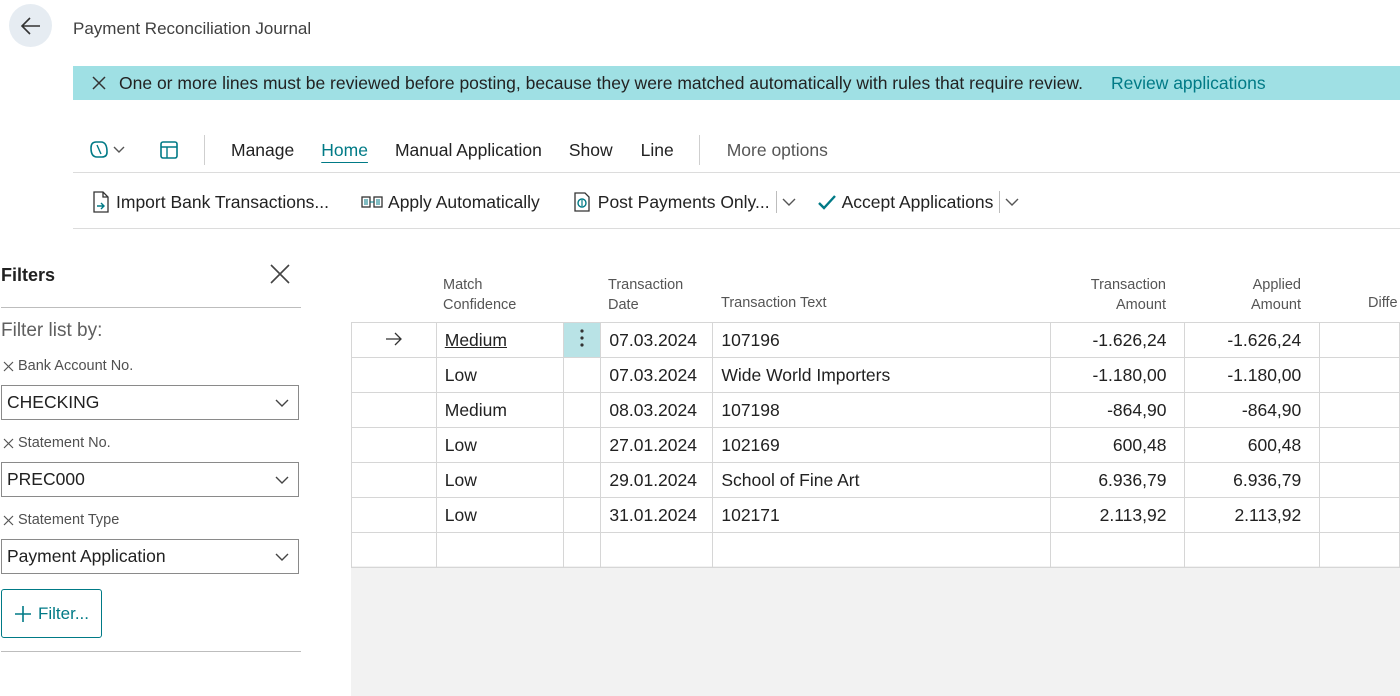 The height and width of the screenshot is (696, 1400). Describe the element at coordinates (881, 480) in the screenshot. I see `transaction-text-cell: School of Fine Art` at that location.